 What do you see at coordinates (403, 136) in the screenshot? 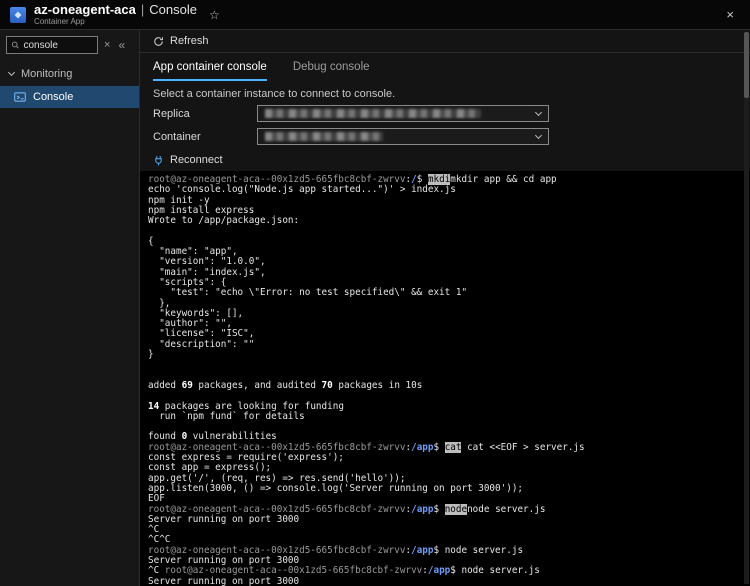
I see `container-select` at bounding box center [403, 136].